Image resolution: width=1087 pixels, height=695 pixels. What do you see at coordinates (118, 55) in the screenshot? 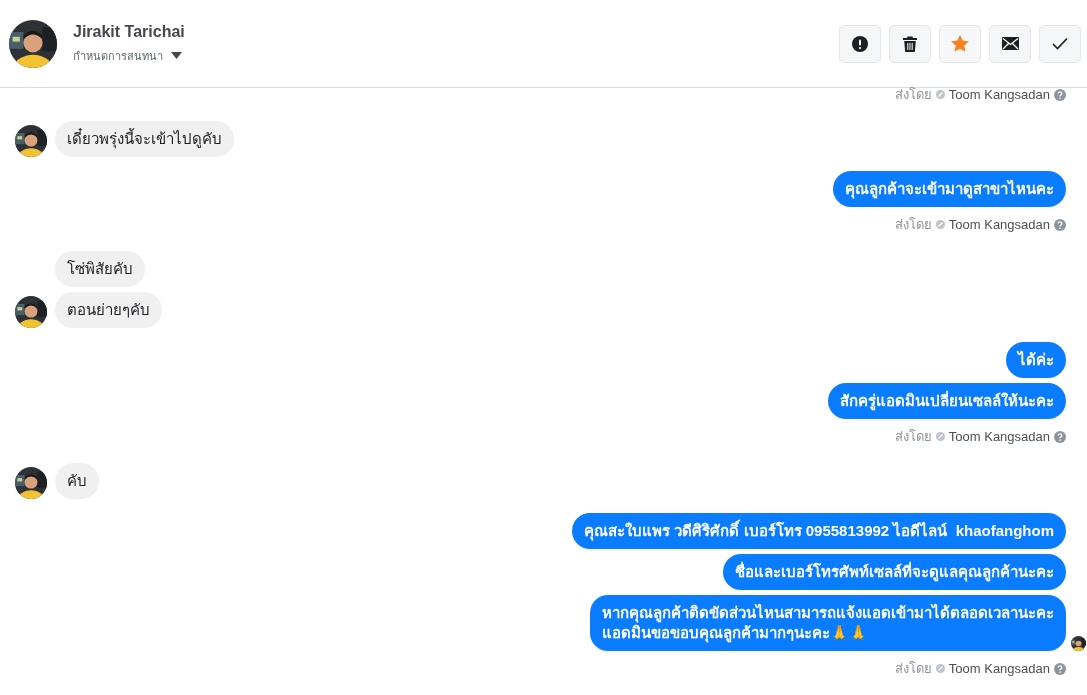
I see `conversation-menu: กำหนดการสนทนา` at bounding box center [118, 55].